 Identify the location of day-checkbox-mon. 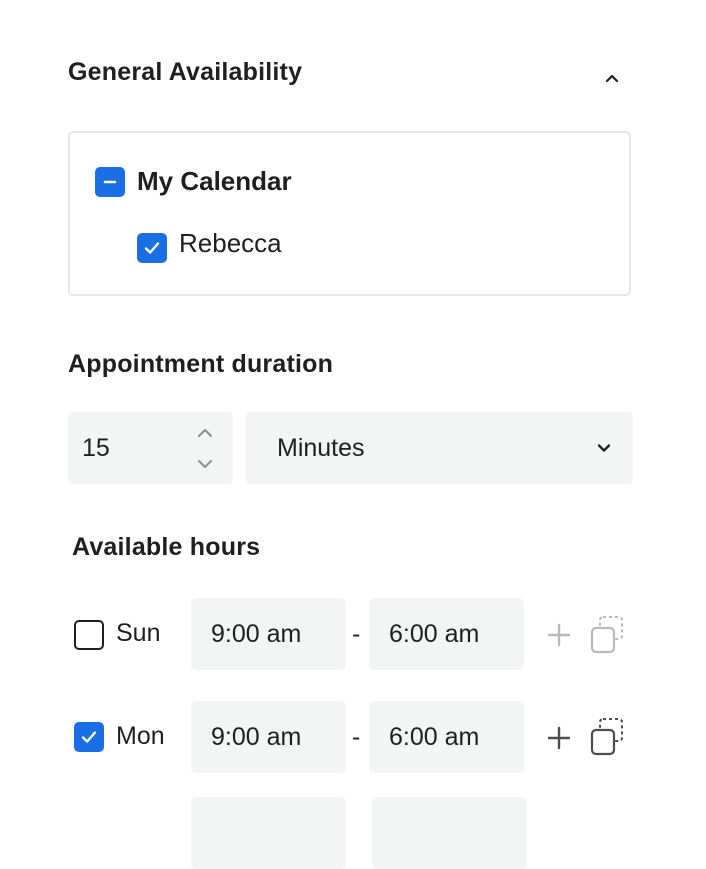
(89, 737).